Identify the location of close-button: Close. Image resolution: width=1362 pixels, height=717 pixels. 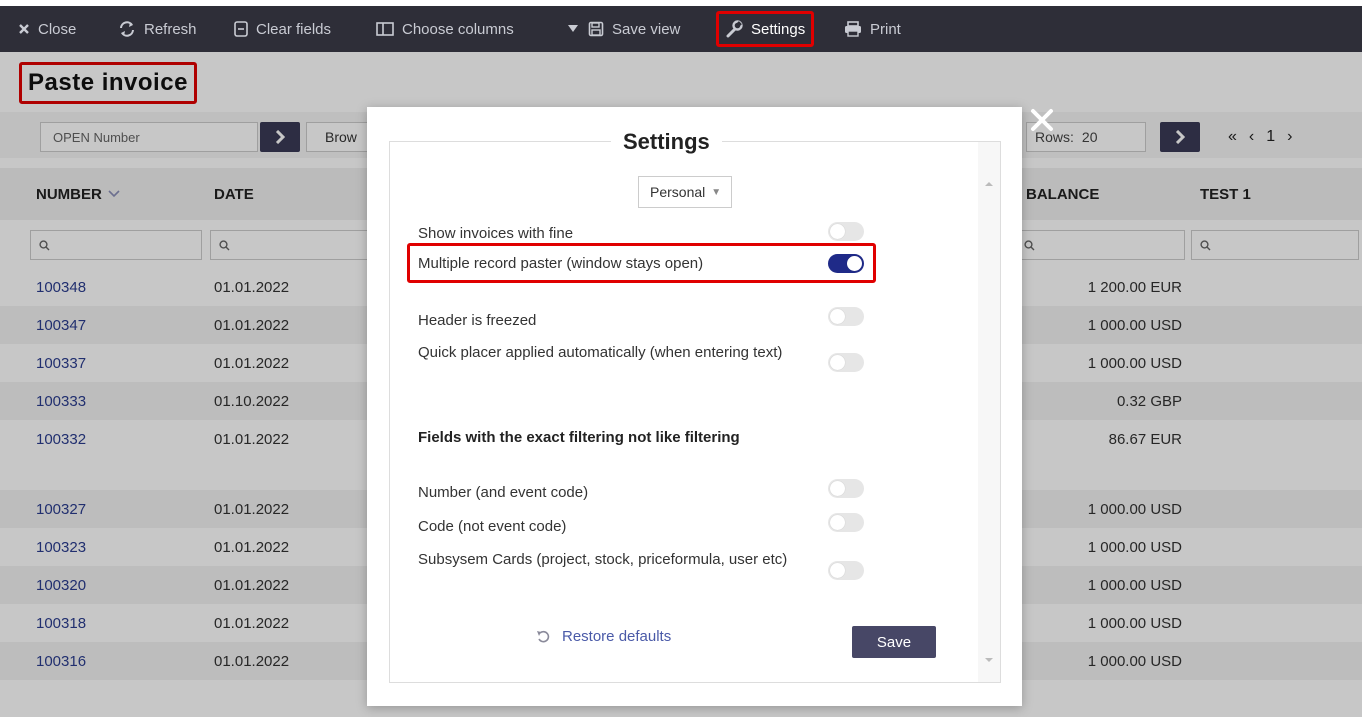
(47, 29).